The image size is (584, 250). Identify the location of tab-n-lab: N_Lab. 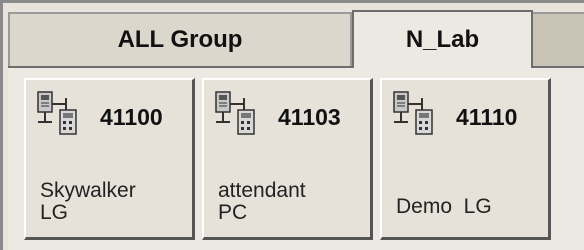
(442, 39).